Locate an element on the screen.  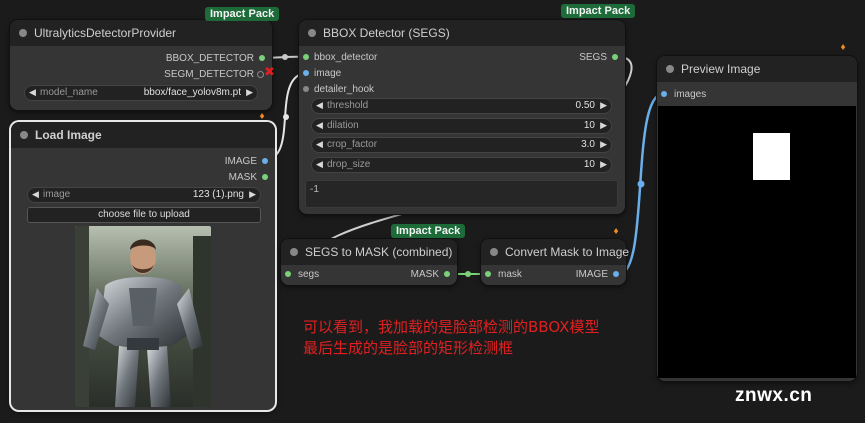
node-header: Preview Image is located at coordinates (757, 69).